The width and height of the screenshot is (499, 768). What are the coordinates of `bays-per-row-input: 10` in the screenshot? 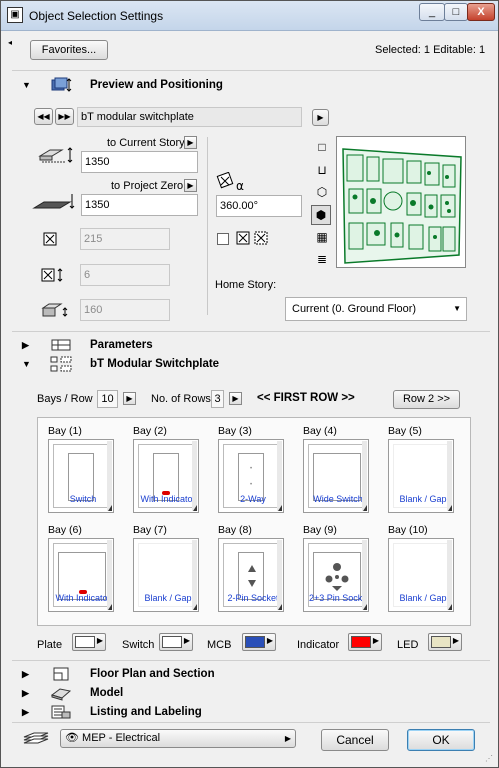 It's located at (107, 399).